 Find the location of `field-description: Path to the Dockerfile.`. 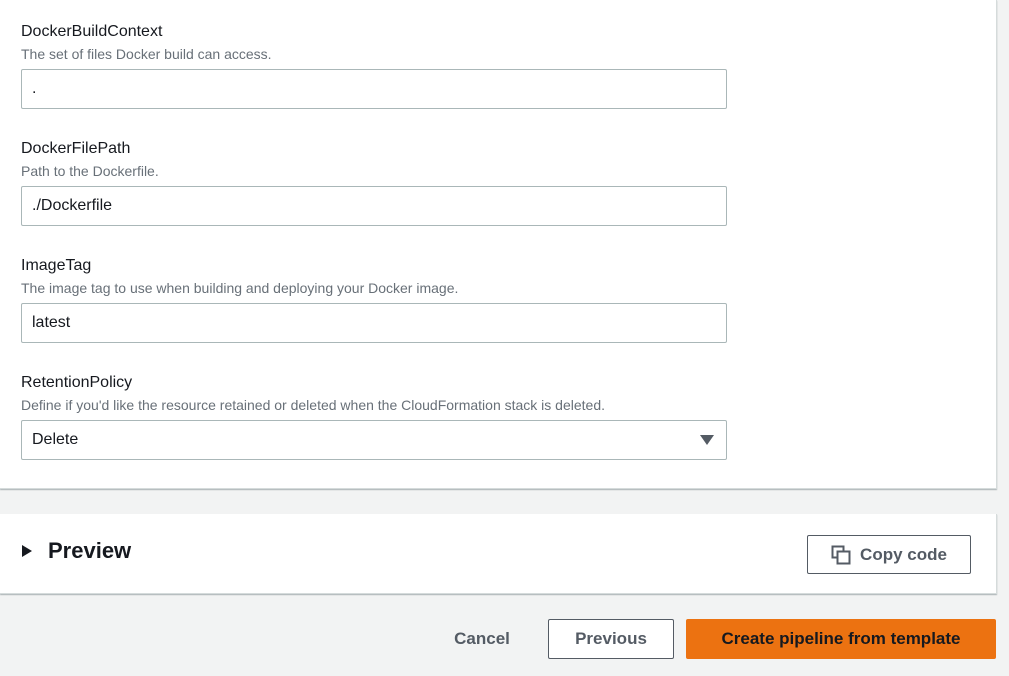

field-description: Path to the Dockerfile. is located at coordinates (90, 171).